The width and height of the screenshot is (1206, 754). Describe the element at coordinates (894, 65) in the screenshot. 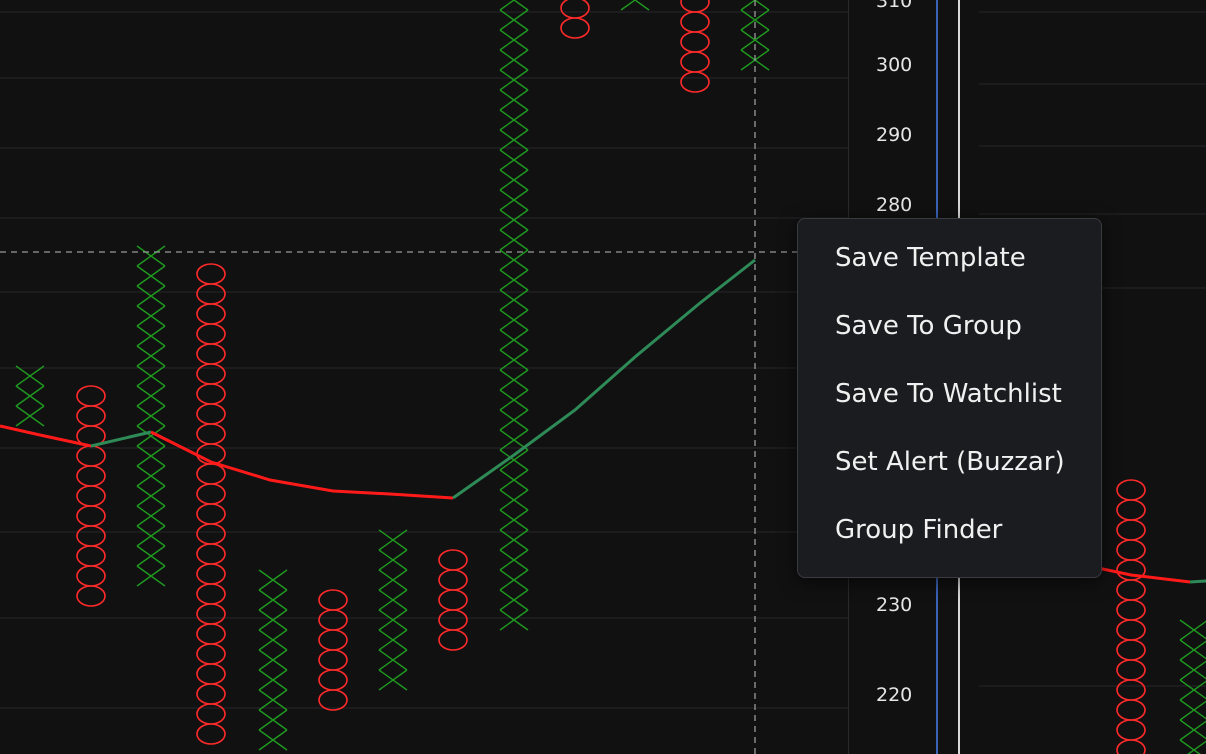

I see `price-tick-label: 300` at that location.